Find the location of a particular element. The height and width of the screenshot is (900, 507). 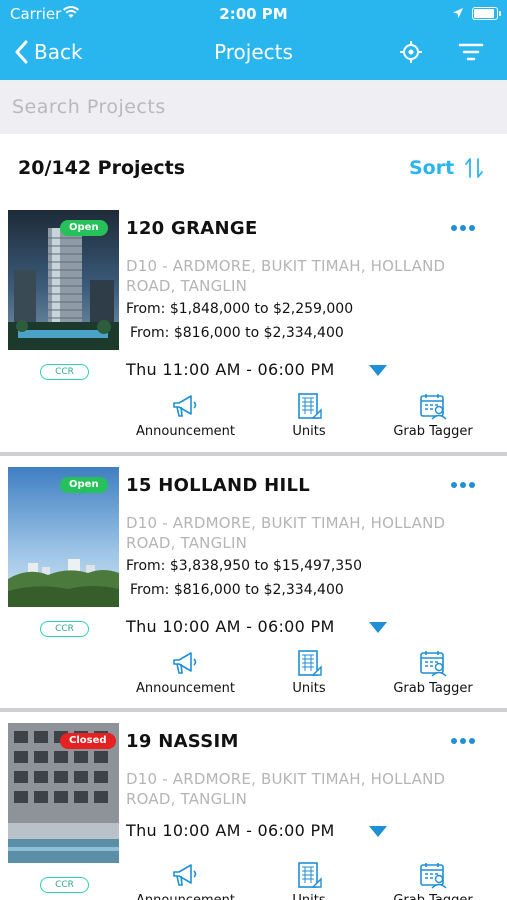

project-name: 120 GRANGE is located at coordinates (192, 228).